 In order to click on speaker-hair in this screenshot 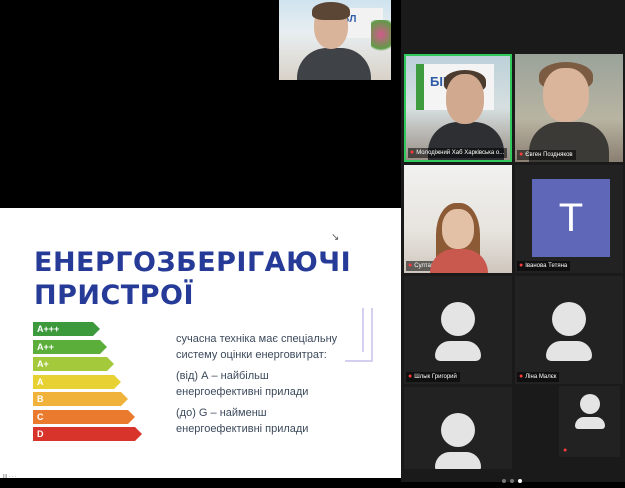, I will do `click(331, 11)`.